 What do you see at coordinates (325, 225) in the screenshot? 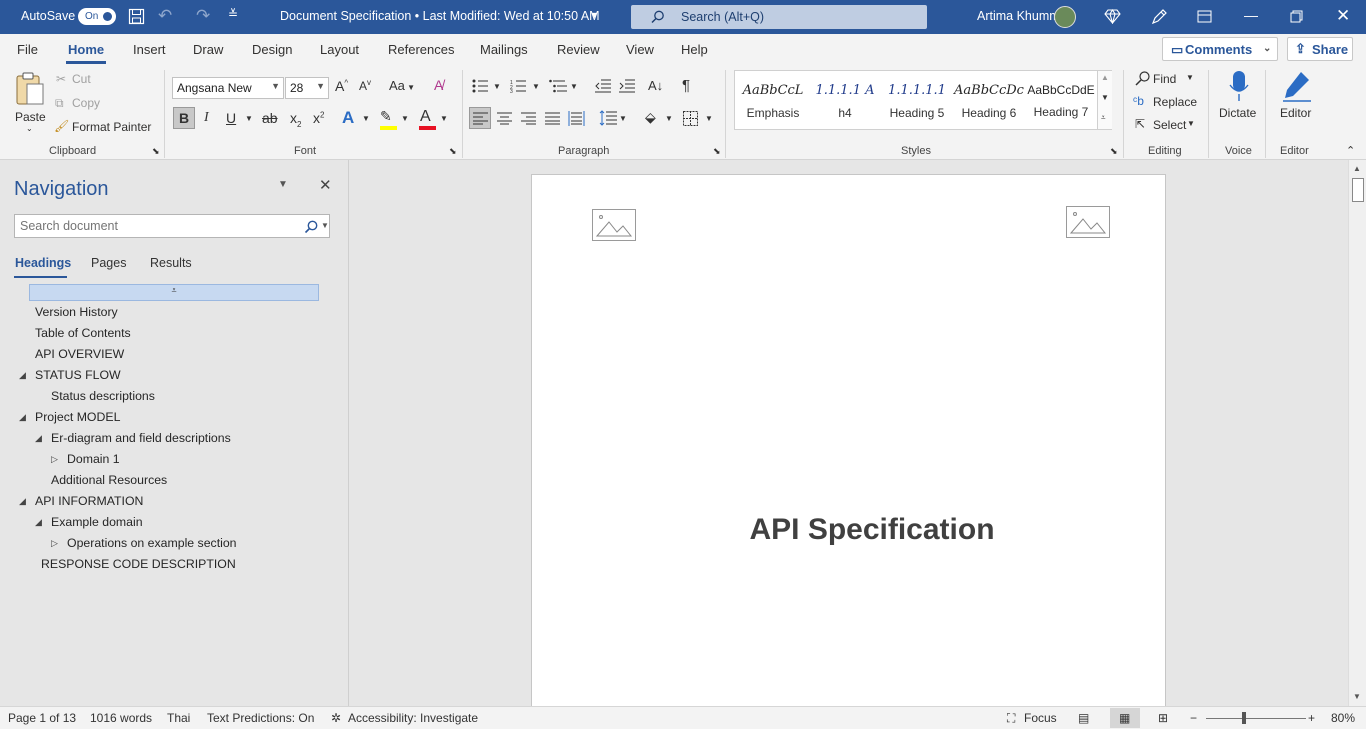
I see `search-chevron-icon: ▼` at bounding box center [325, 225].